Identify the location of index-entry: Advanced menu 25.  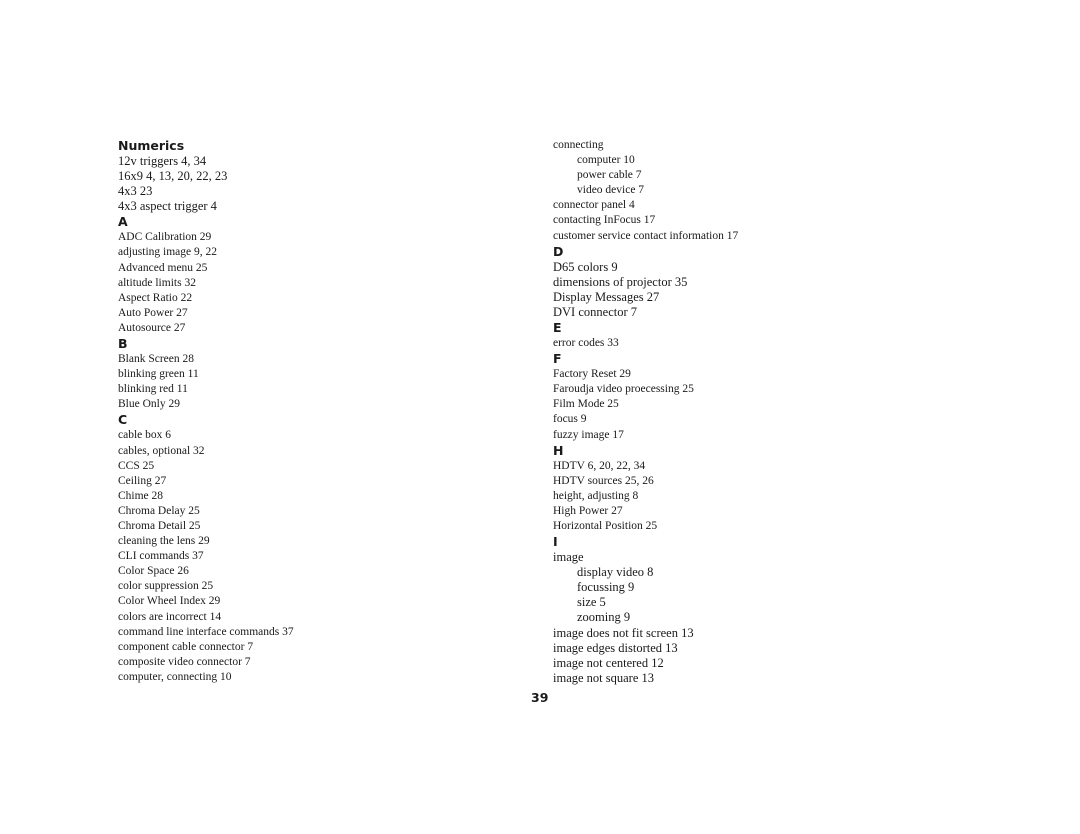
(163, 267).